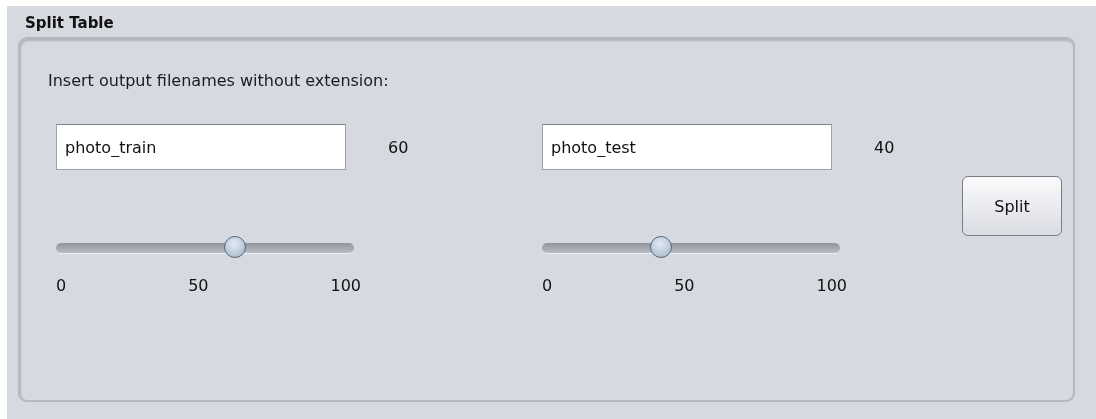 Image resolution: width=1096 pixels, height=419 pixels. What do you see at coordinates (1012, 206) in the screenshot?
I see `split-button: Split` at bounding box center [1012, 206].